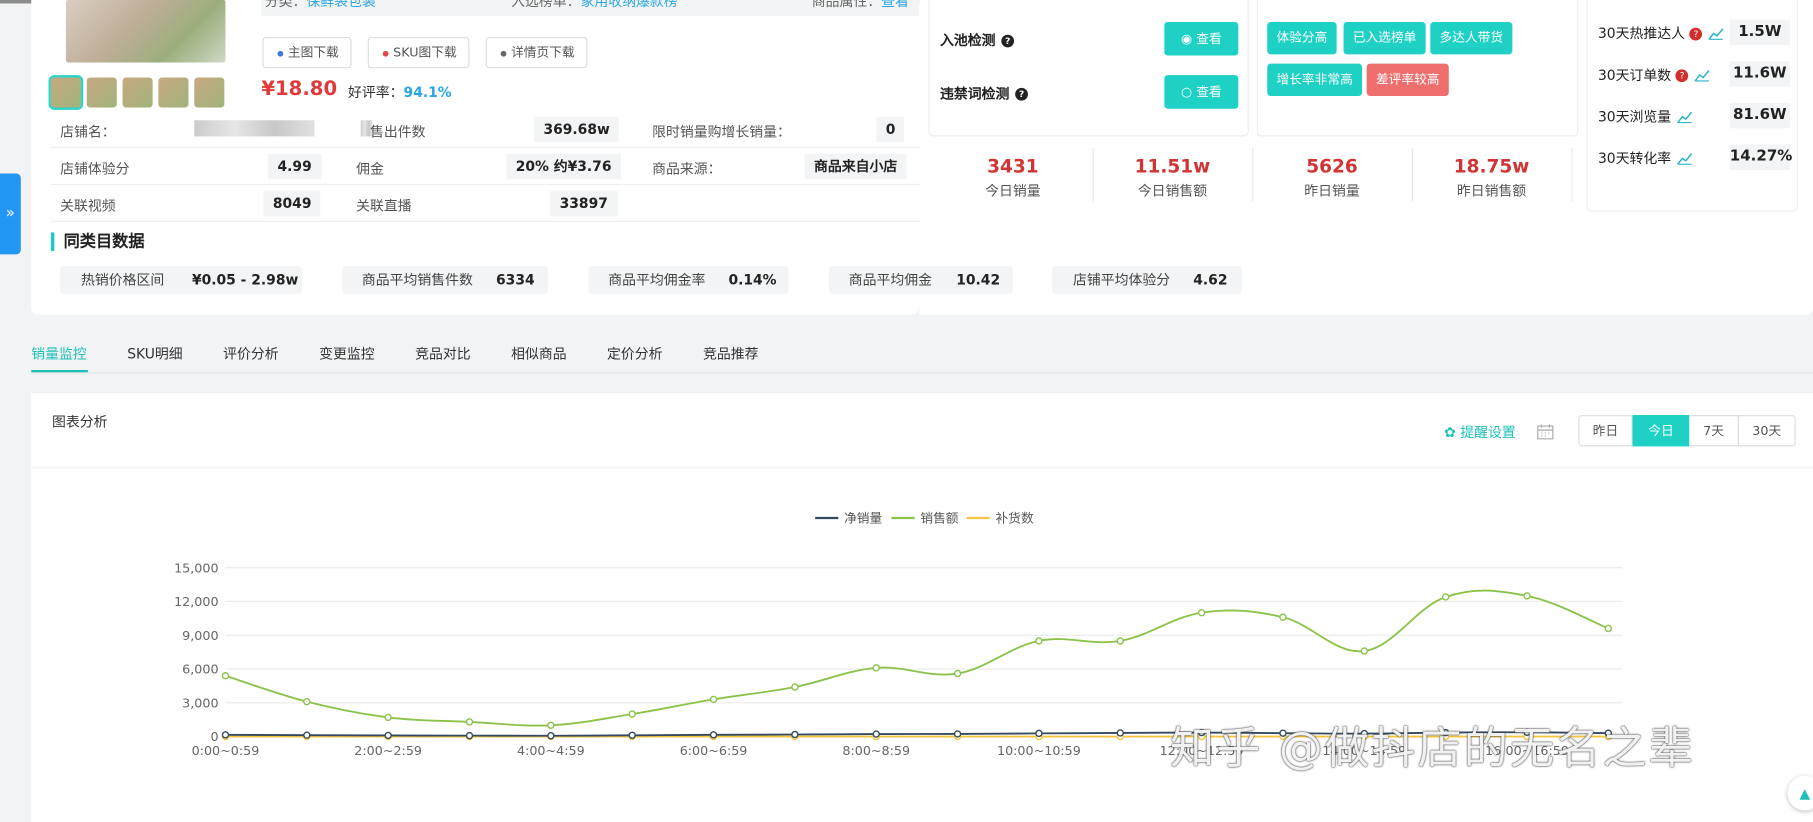 This screenshot has width=1813, height=822. Describe the element at coordinates (388, 750) in the screenshot. I see `x-tick-label: 2:00~2:59` at that location.